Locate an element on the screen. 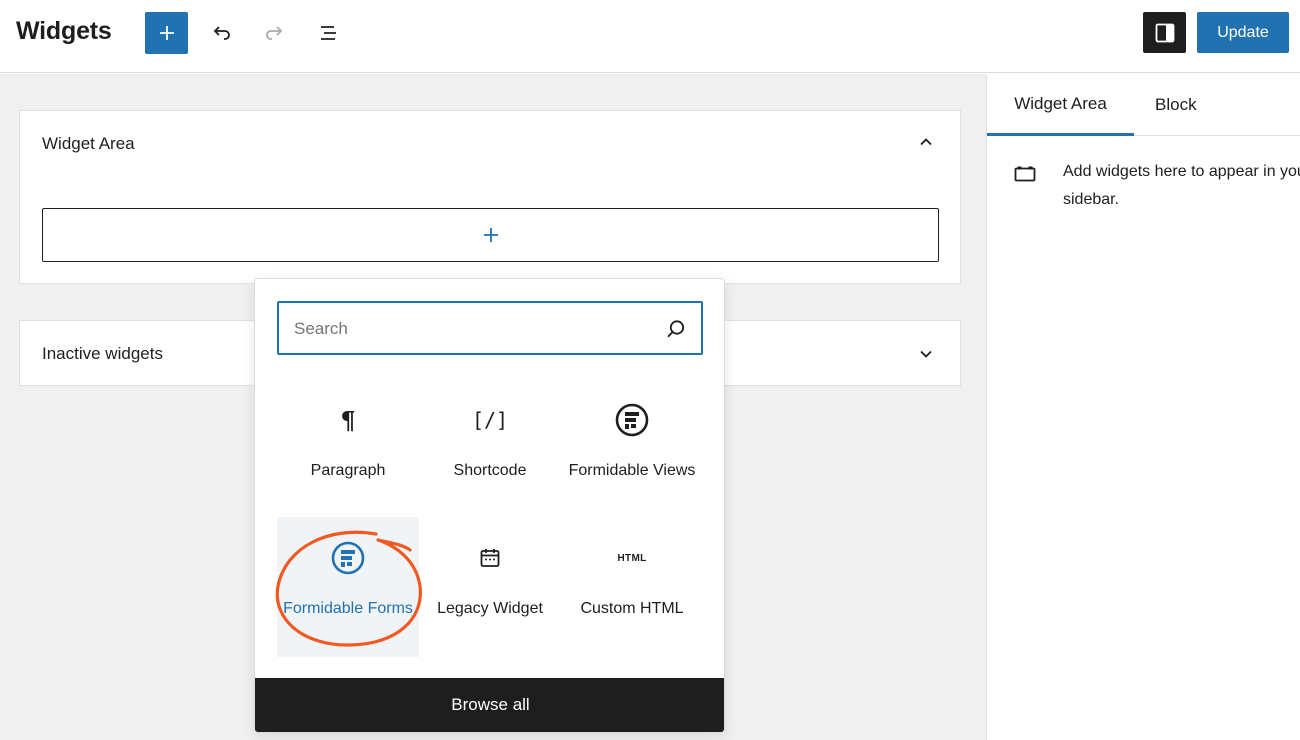 The width and height of the screenshot is (1300, 740). add-block-button is located at coordinates (166, 33).